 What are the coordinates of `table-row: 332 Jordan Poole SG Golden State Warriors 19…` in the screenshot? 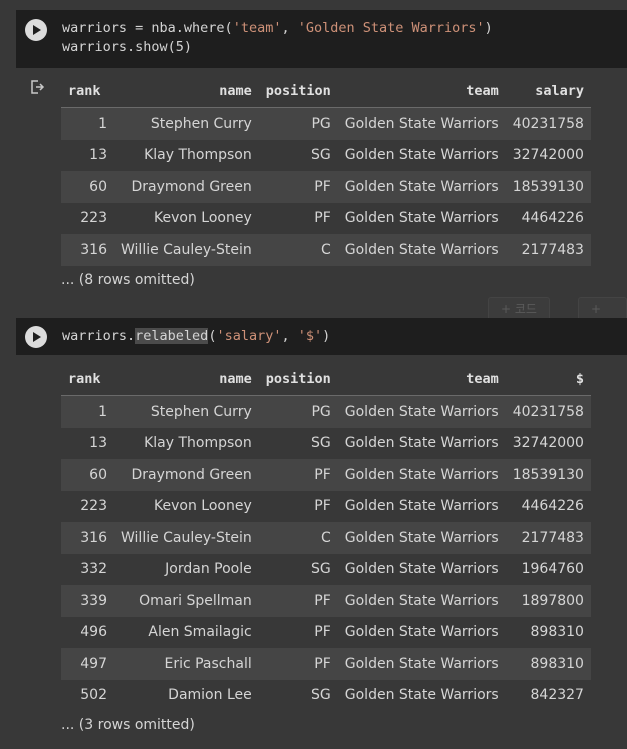 It's located at (326, 569).